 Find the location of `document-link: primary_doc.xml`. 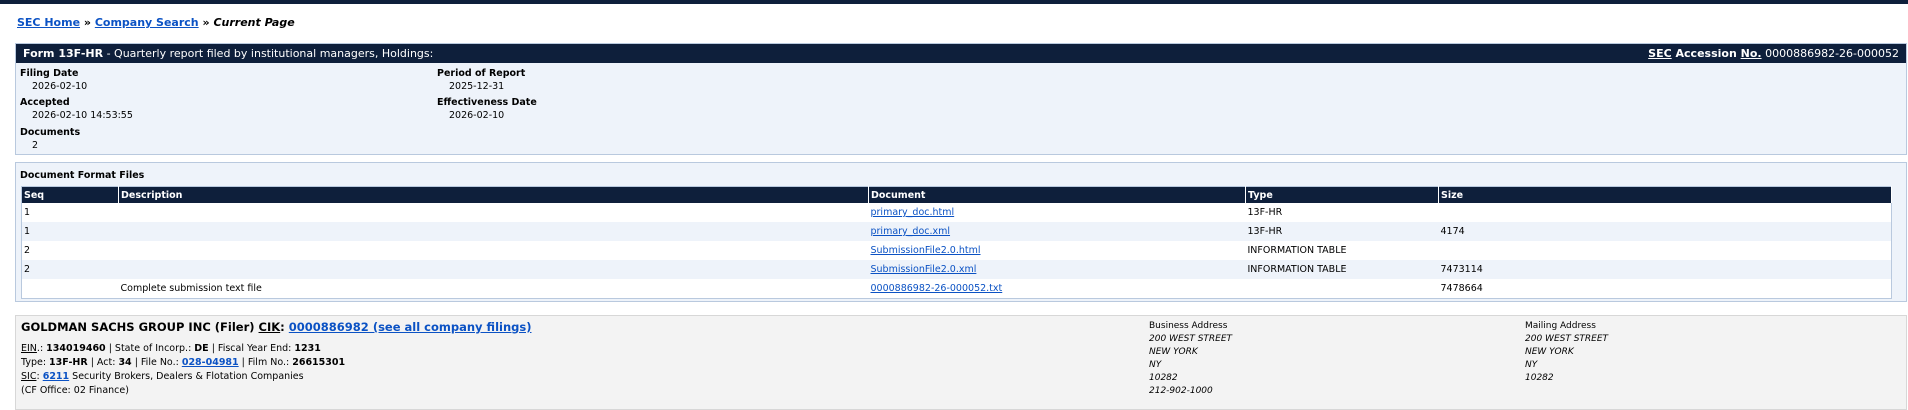

document-link: primary_doc.xml is located at coordinates (911, 231).